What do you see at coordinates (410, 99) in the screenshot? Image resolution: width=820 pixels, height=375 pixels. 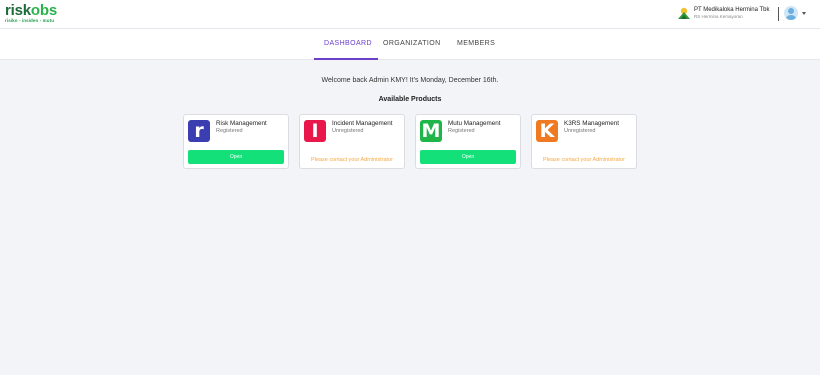 I see `section-title: Available Products` at bounding box center [410, 99].